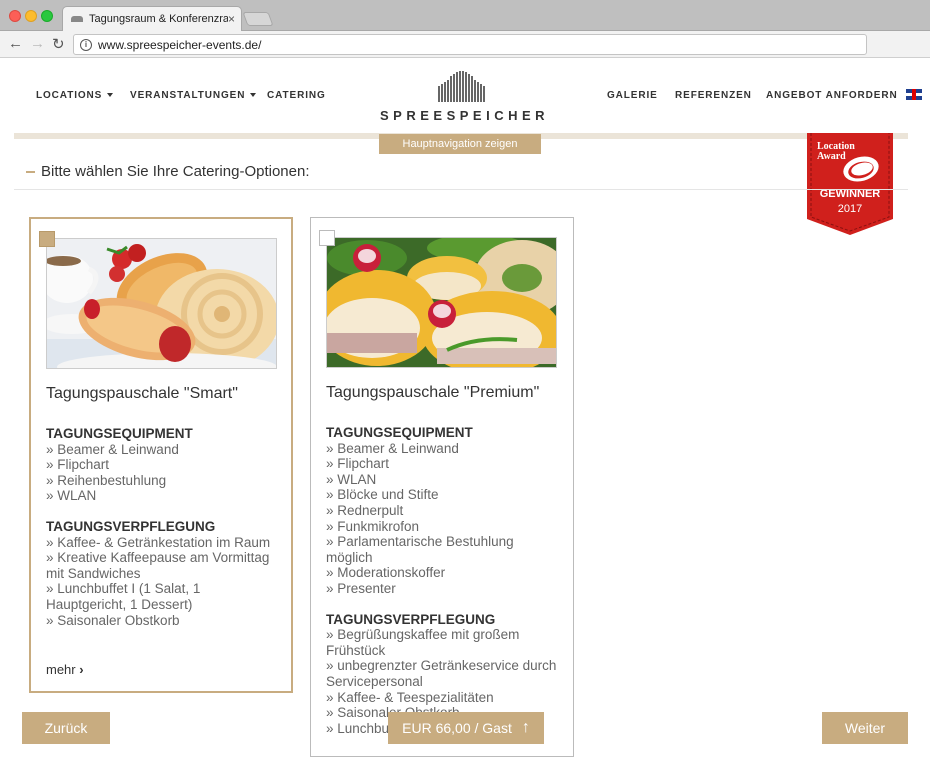 The image size is (930, 757). Describe the element at coordinates (465, 15) in the screenshot. I see `browser-tab-bar: Tagungsraum & Konferenzraum ×` at that location.